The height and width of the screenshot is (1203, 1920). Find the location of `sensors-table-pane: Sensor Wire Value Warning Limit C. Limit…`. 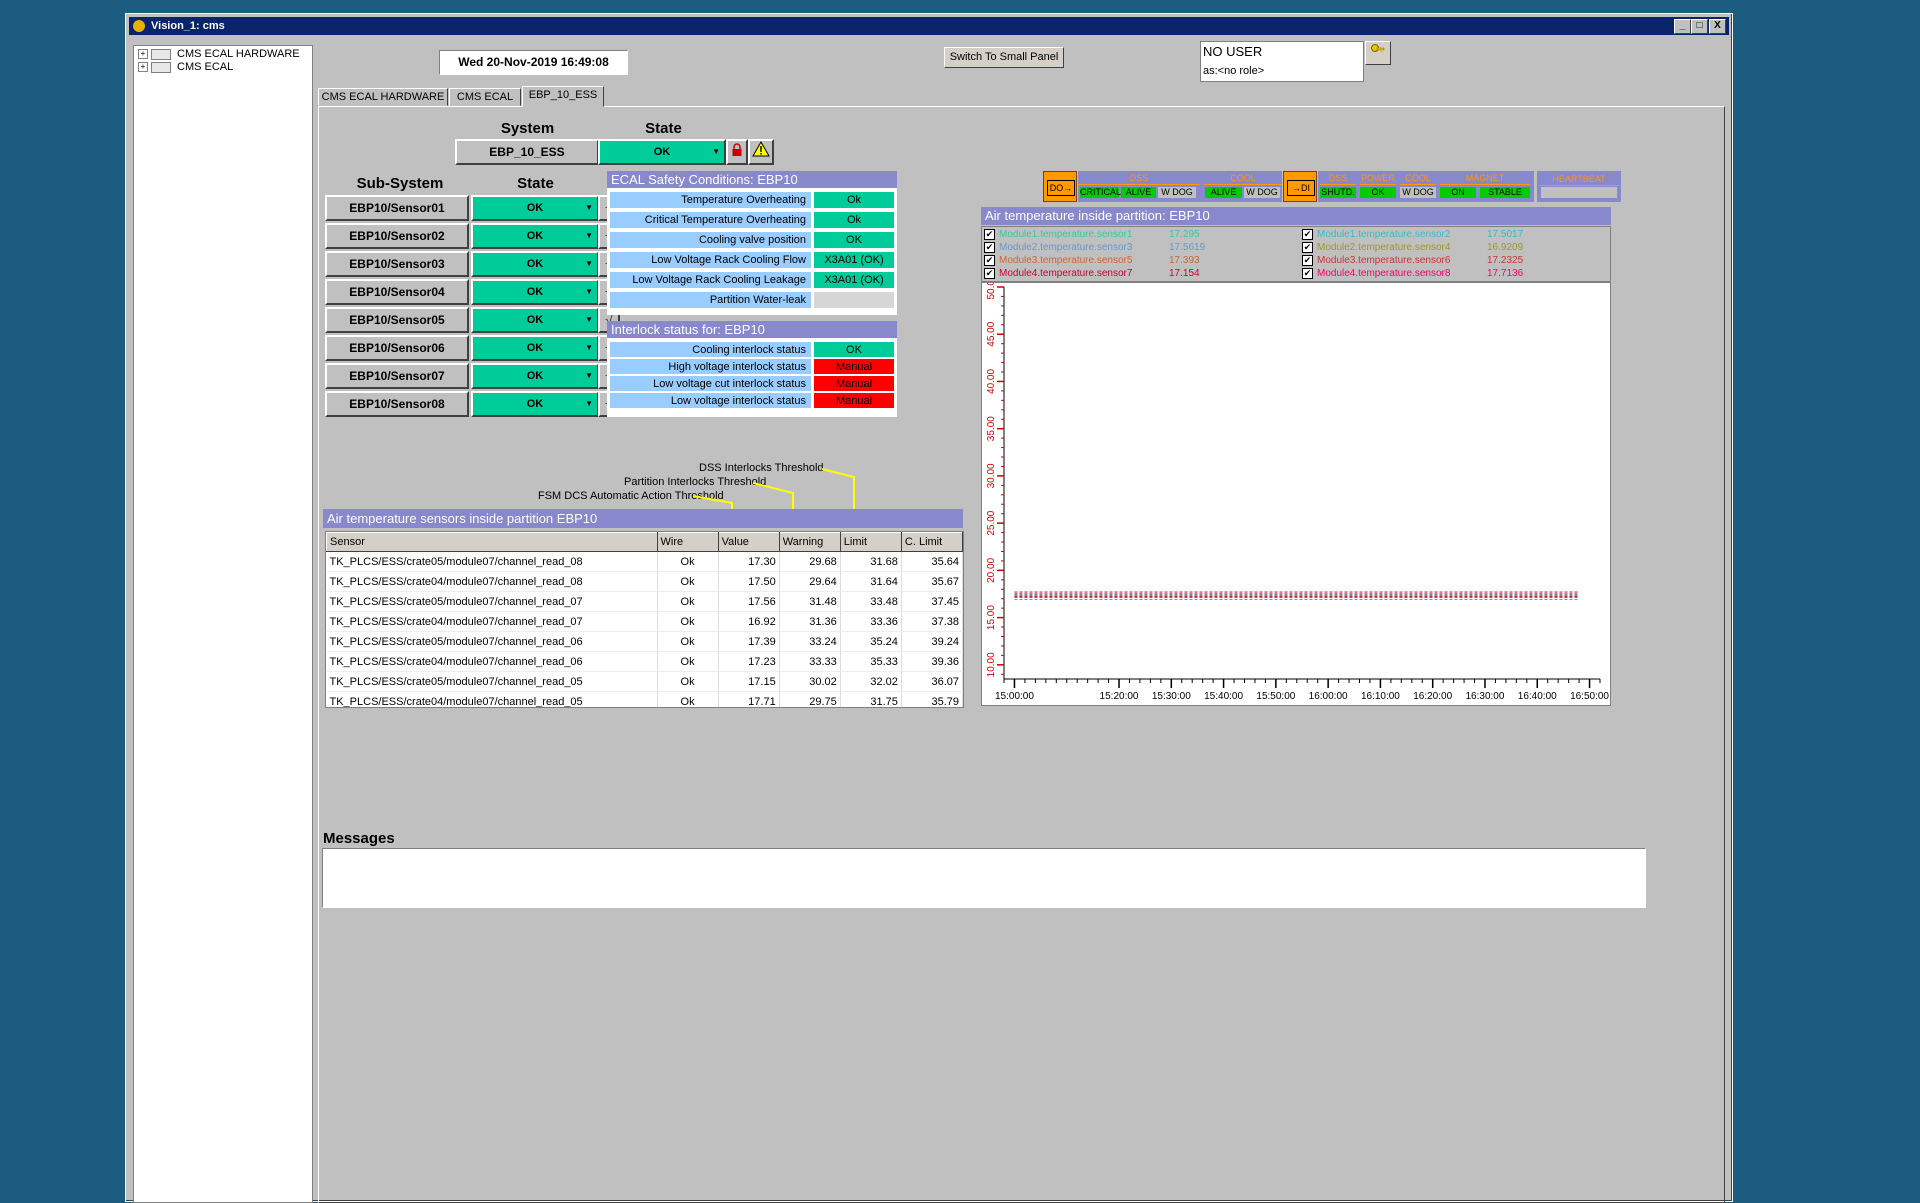

sensors-table-pane: Sensor Wire Value Warning Limit C. Limit… is located at coordinates (644, 619).